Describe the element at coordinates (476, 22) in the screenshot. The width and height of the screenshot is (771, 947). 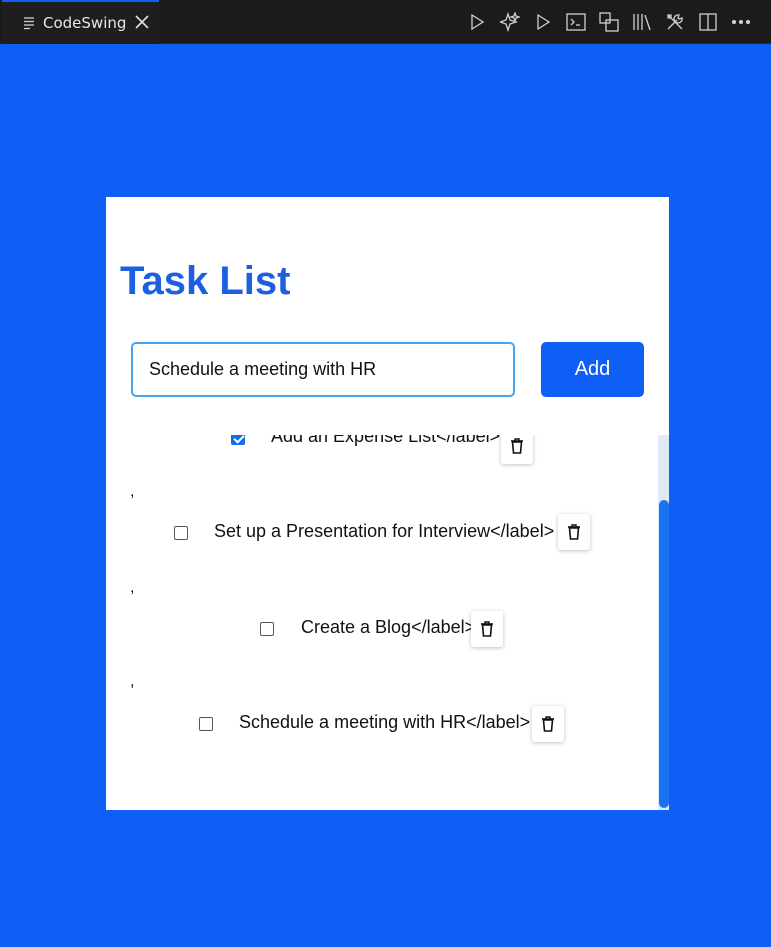
I see `run-icon` at that location.